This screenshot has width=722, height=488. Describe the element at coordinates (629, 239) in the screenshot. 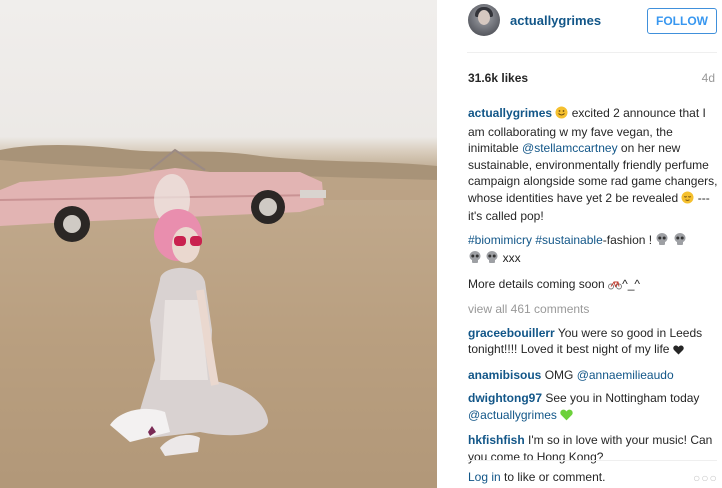

I see `hashtag-suffix: -fashion !` at that location.